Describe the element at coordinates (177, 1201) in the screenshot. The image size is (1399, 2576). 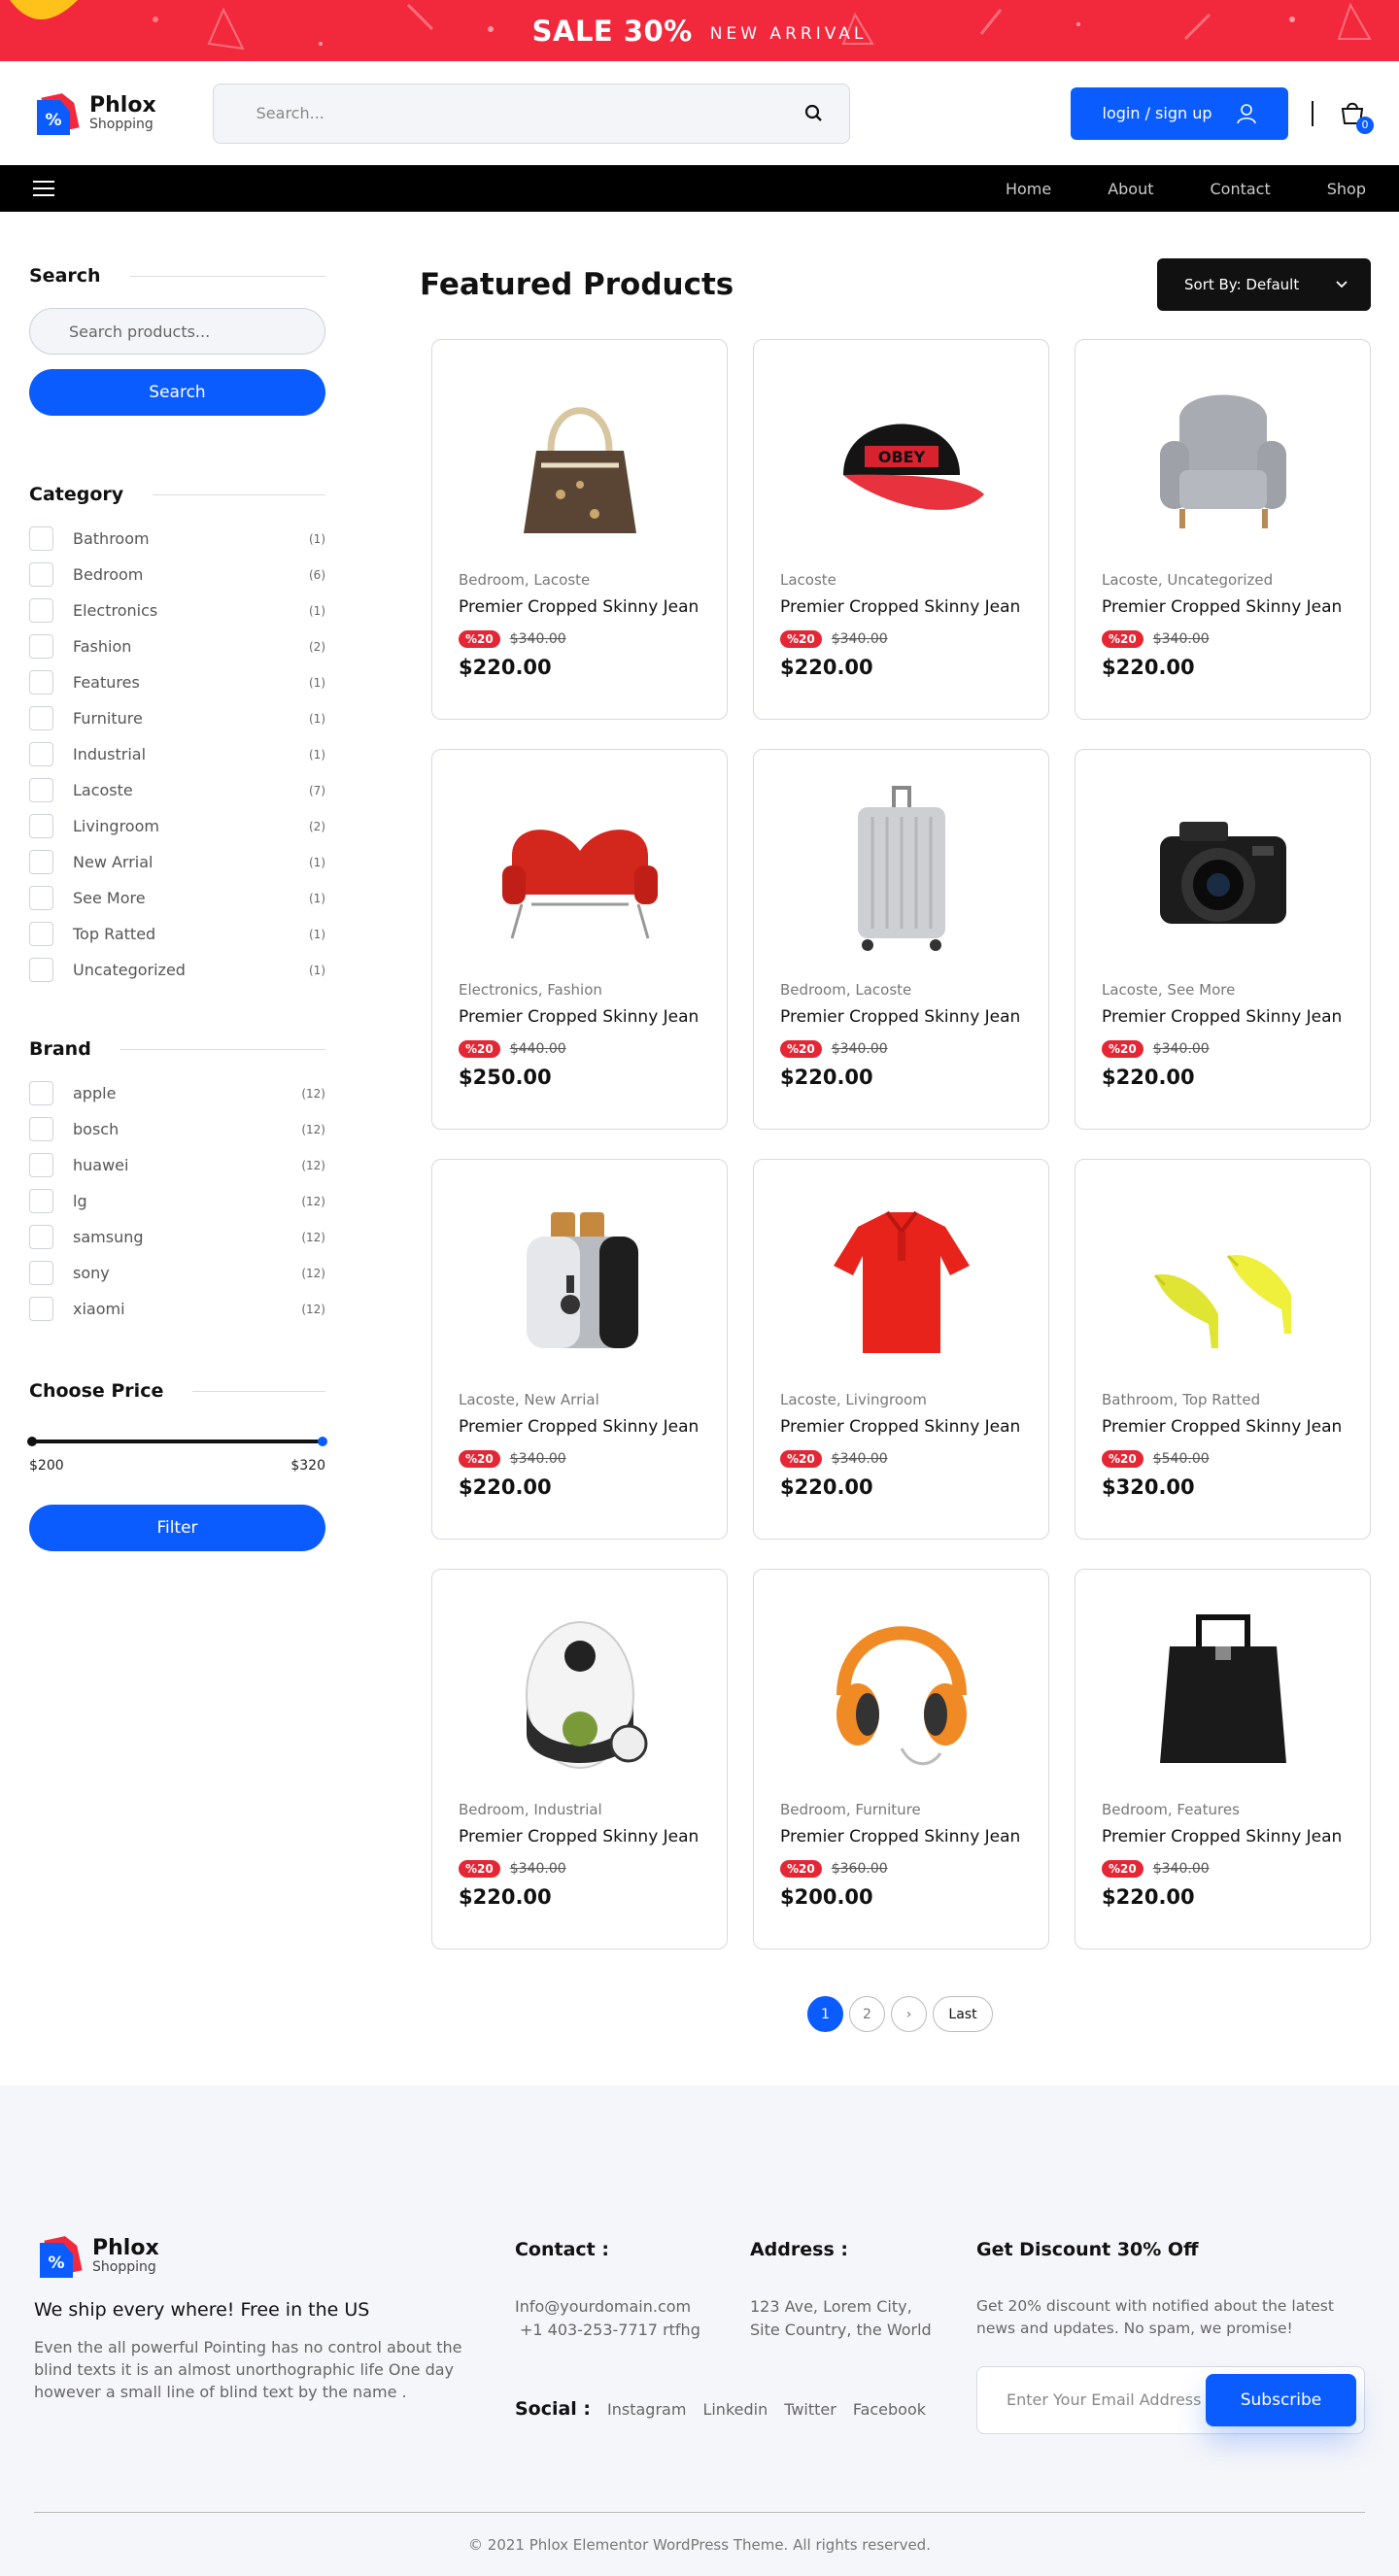
I see `brand-item: lg (12)` at that location.